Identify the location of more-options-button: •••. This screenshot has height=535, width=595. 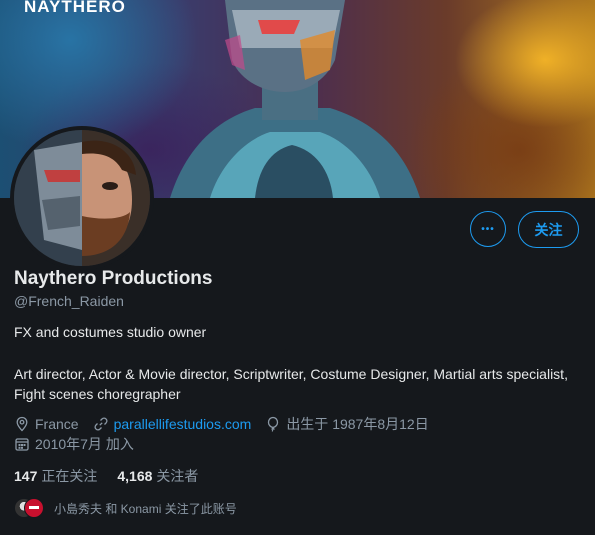
(488, 229).